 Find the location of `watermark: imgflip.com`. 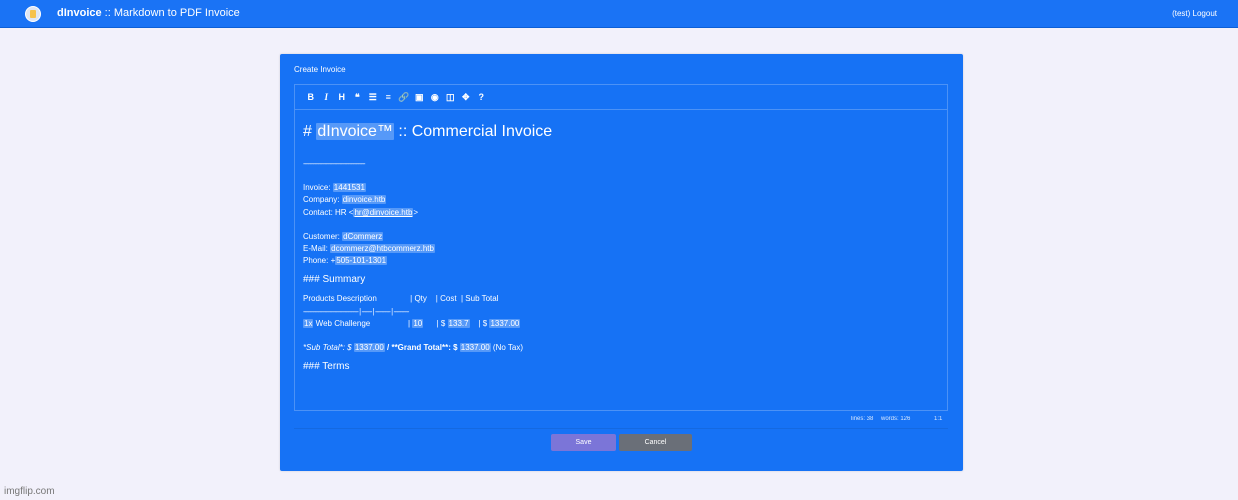

watermark: imgflip.com is located at coordinates (29, 491).